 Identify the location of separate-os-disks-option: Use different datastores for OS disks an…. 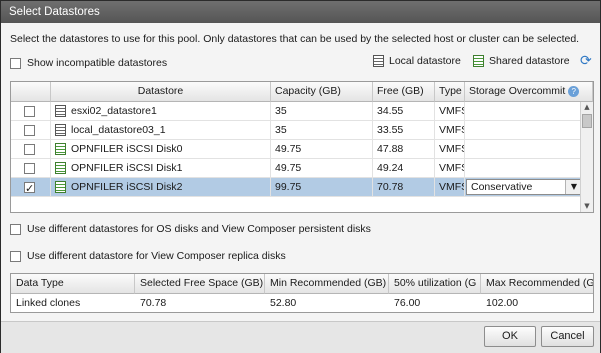
(190, 229).